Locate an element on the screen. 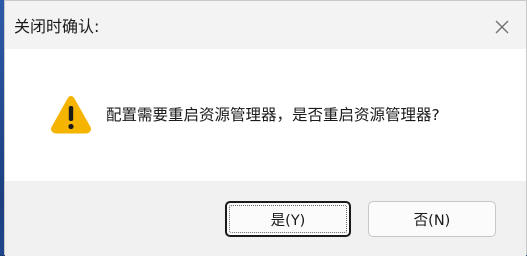 The height and width of the screenshot is (256, 527). close-icon is located at coordinates (502, 27).